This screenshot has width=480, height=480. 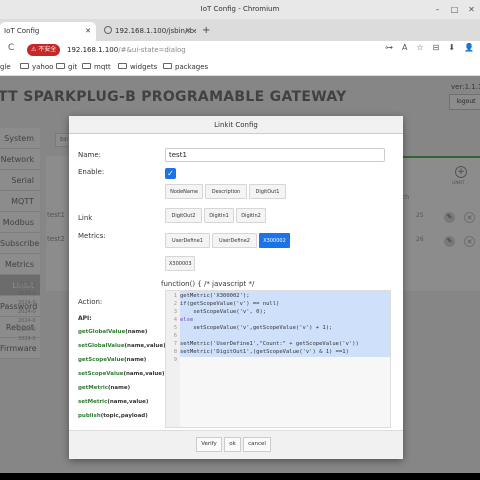 What do you see at coordinates (437, 9) in the screenshot?
I see `minimize-button: –` at bounding box center [437, 9].